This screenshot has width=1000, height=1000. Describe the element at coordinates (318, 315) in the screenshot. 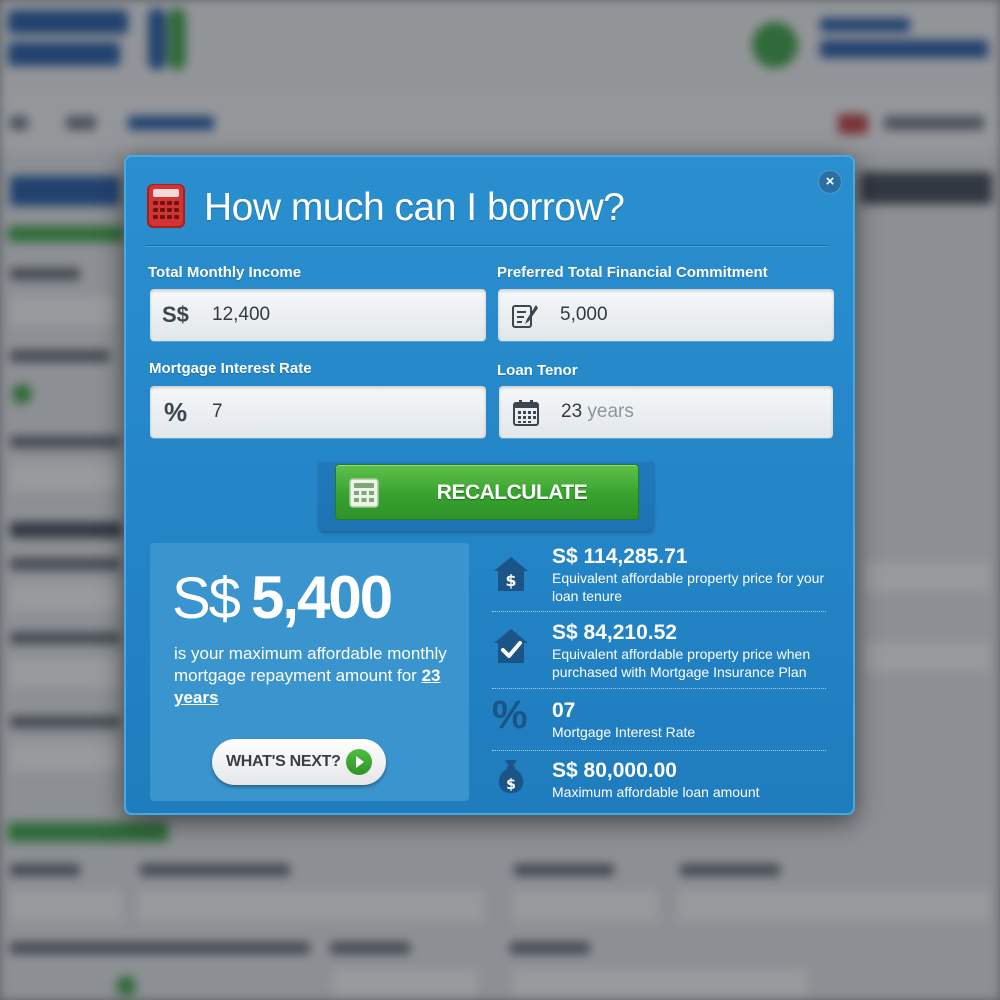

I see `income-field: S$ 12,400` at that location.